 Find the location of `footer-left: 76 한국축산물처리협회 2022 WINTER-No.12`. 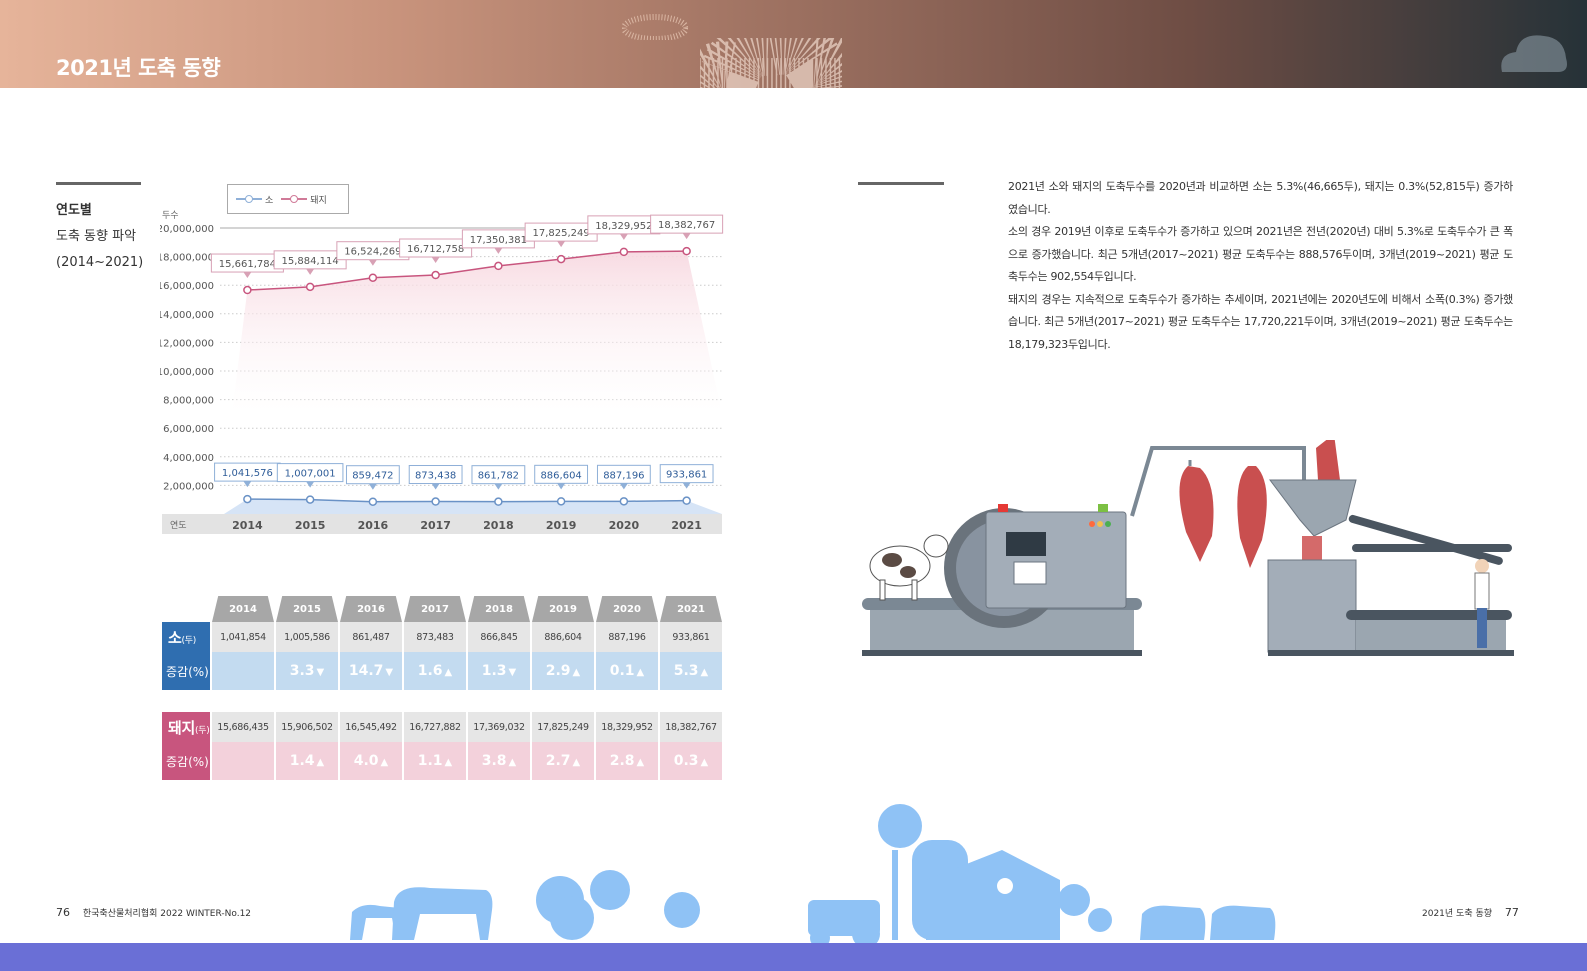

footer-left: 76 한국축산물처리협회 2022 WINTER-No.12 is located at coordinates (153, 912).